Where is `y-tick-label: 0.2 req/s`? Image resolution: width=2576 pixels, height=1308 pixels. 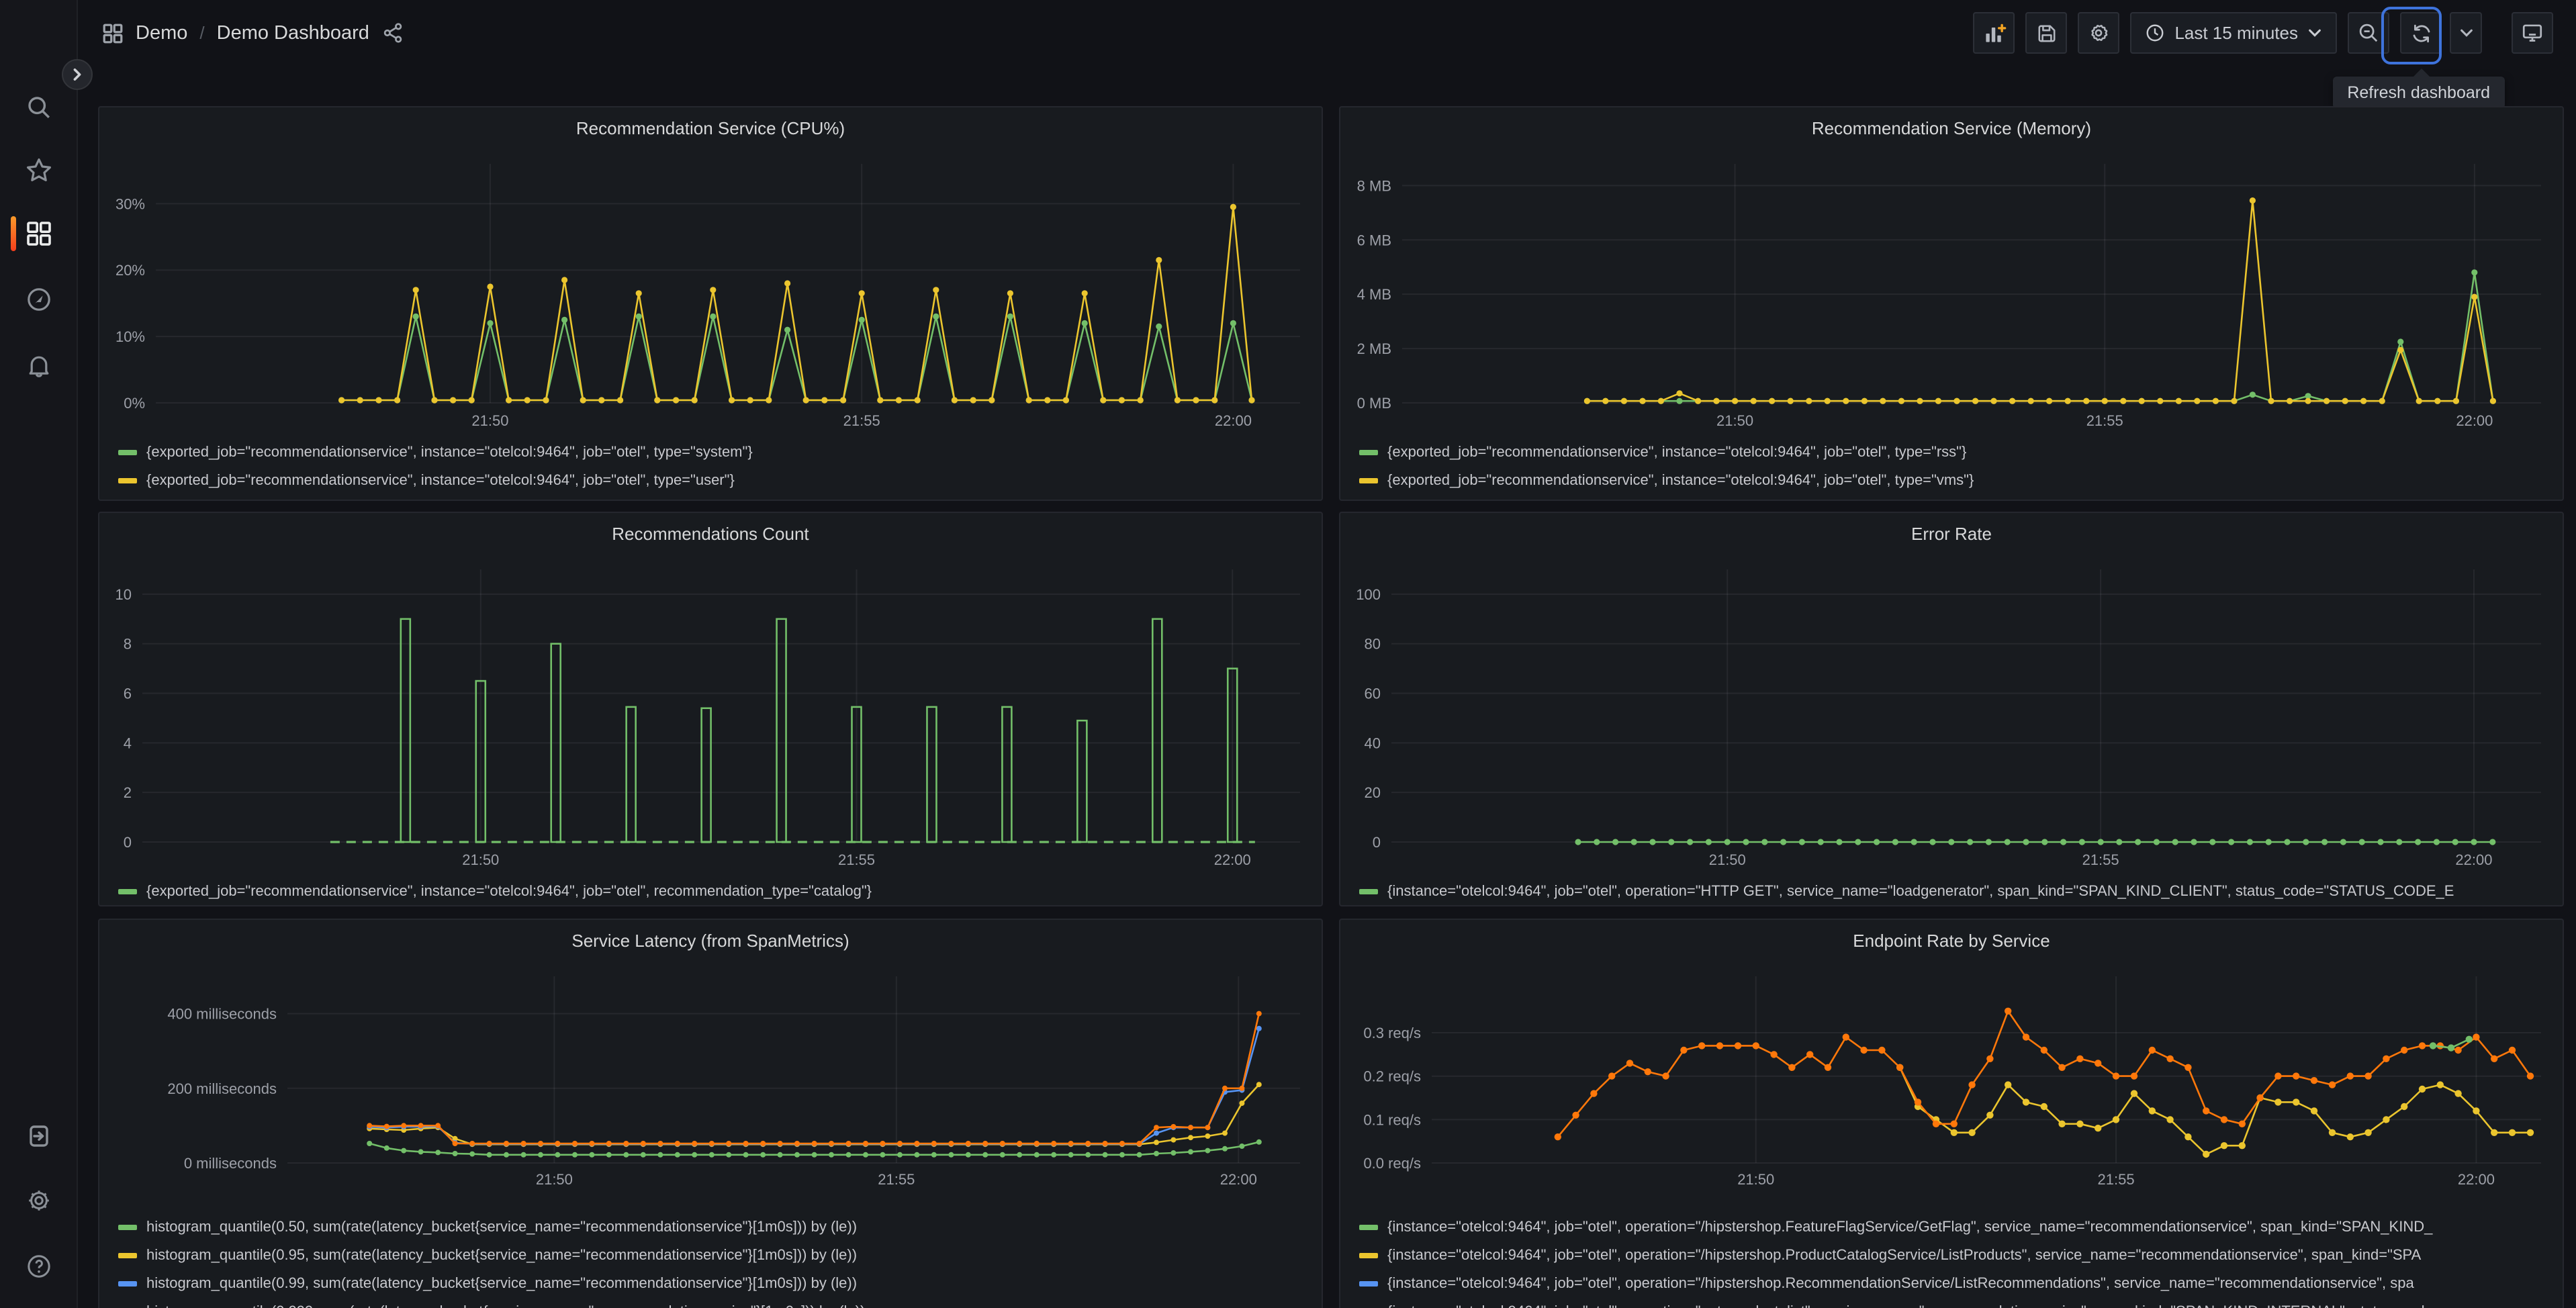 y-tick-label: 0.2 req/s is located at coordinates (1392, 1076).